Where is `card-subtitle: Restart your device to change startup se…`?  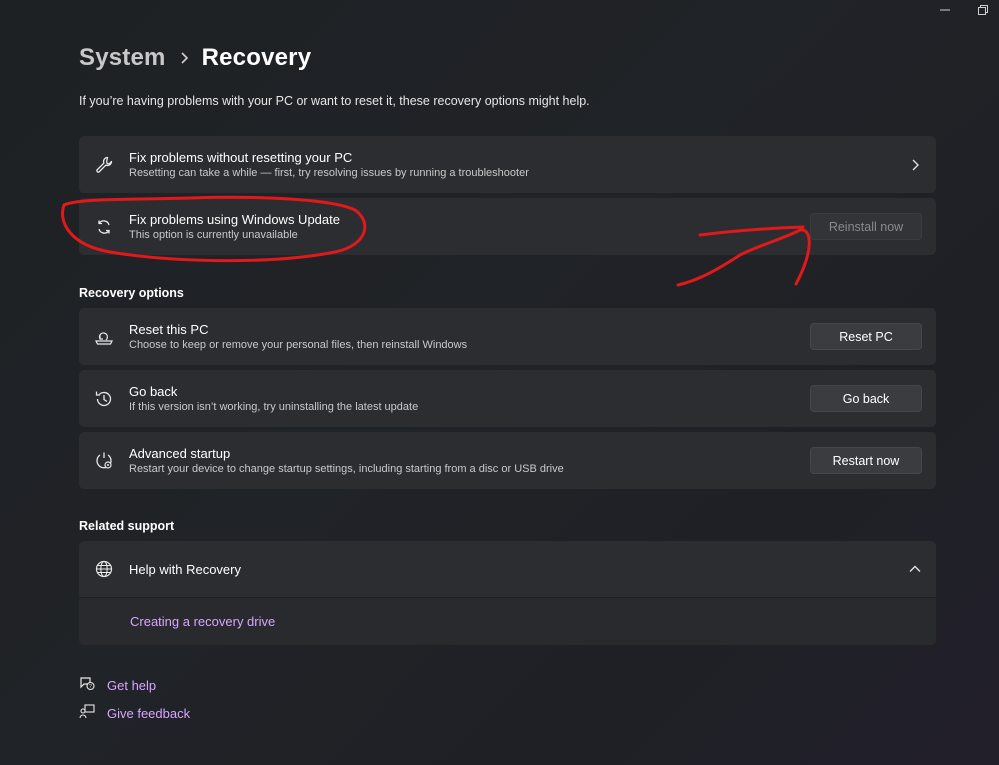 card-subtitle: Restart your device to change startup se… is located at coordinates (346, 468).